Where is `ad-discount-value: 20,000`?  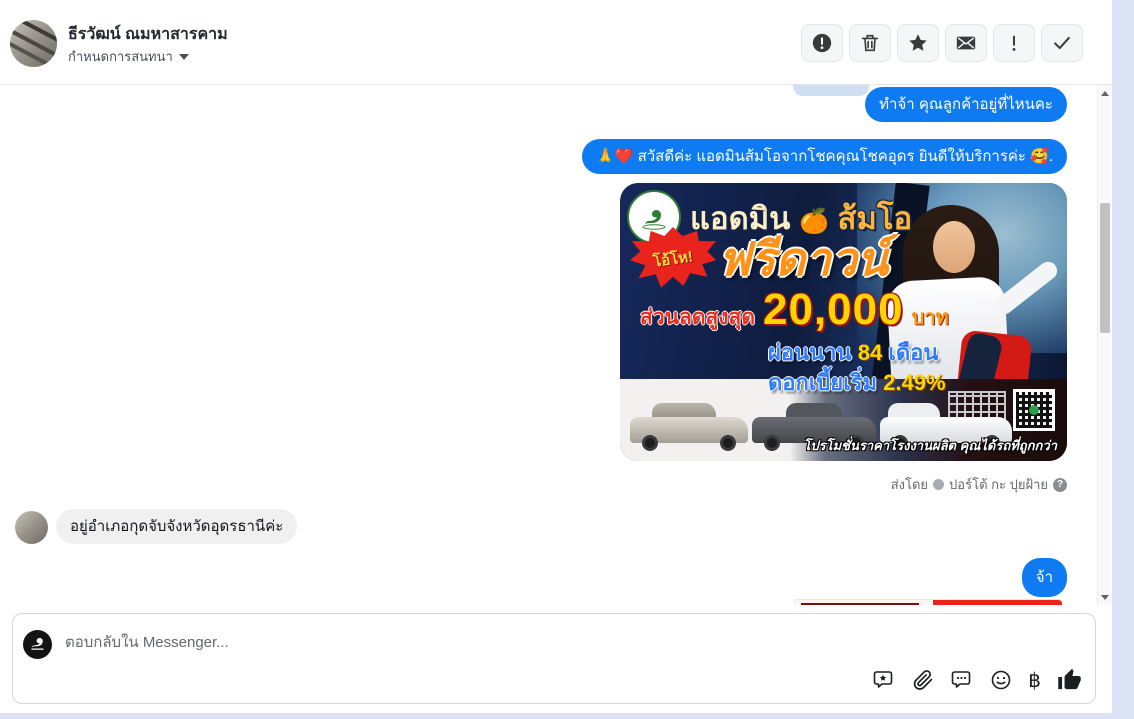
ad-discount-value: 20,000 is located at coordinates (833, 309).